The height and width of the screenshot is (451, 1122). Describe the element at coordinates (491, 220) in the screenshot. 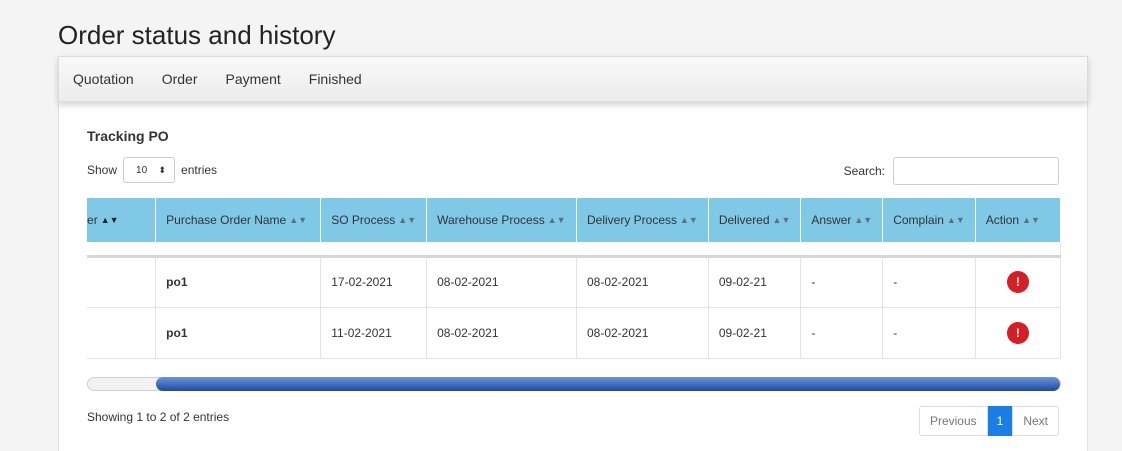

I see `col-warehouse-process-label: Warehouse Process` at that location.